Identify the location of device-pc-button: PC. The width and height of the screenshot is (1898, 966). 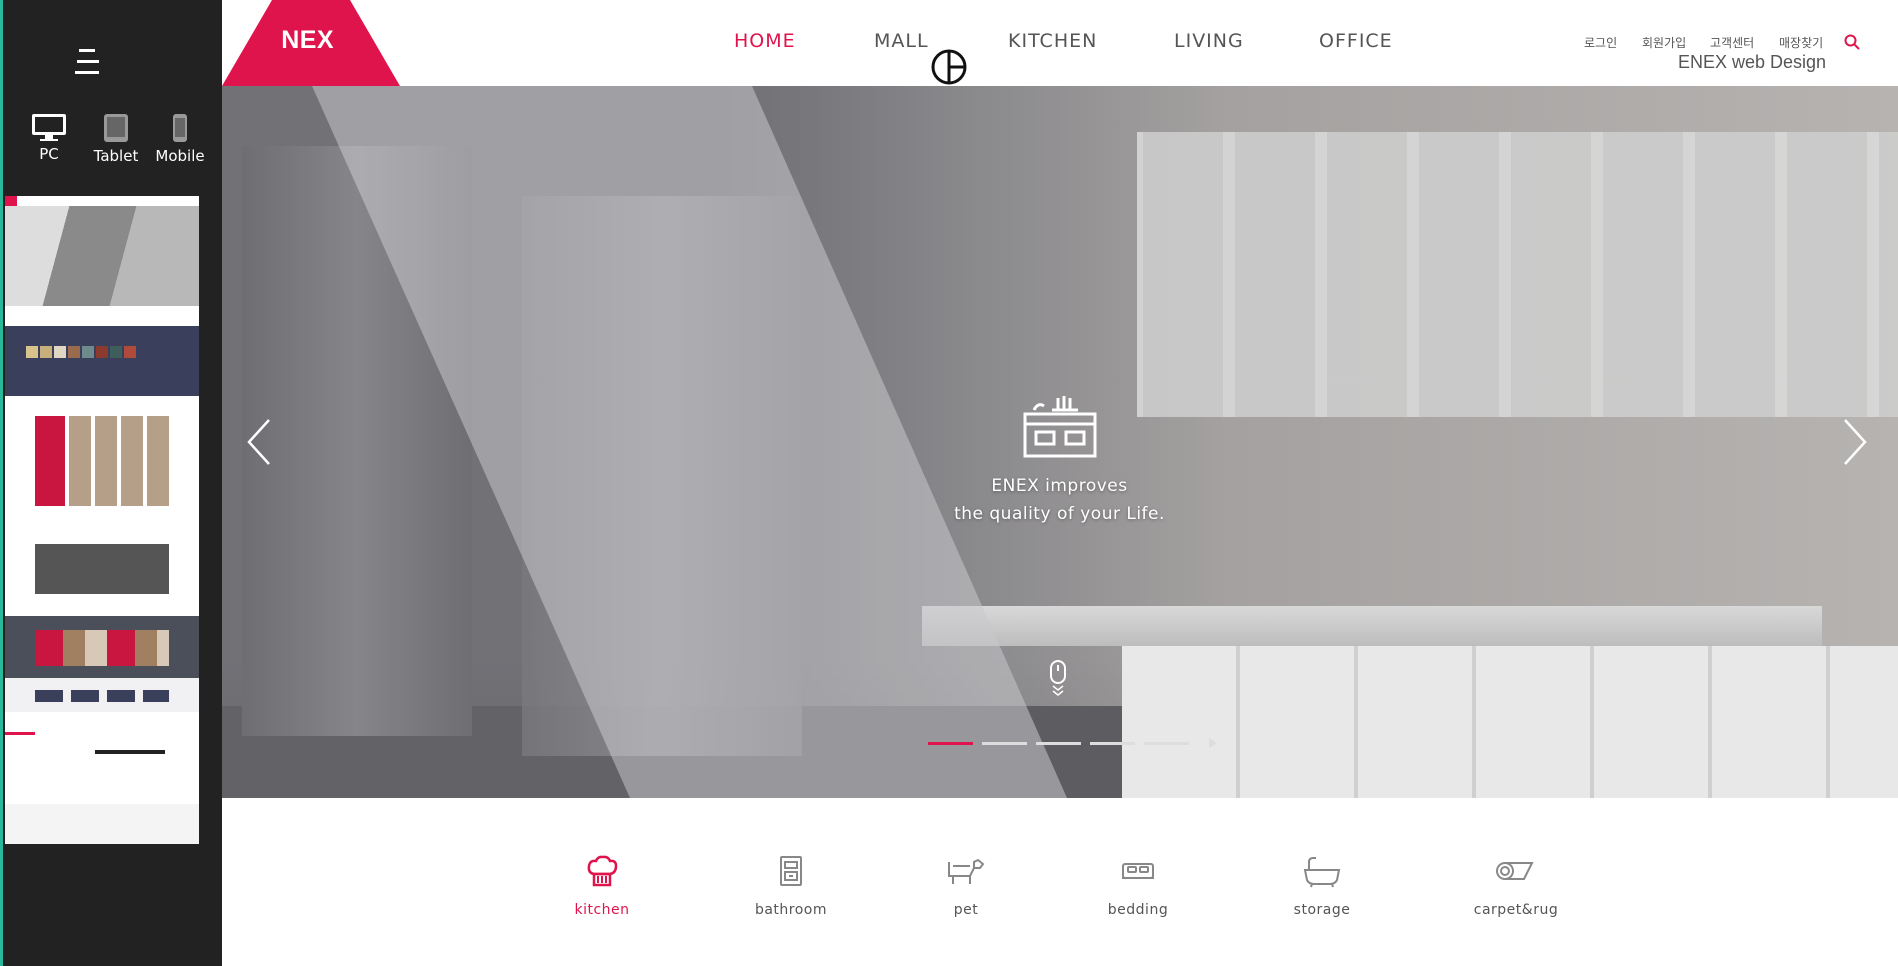
(49, 137).